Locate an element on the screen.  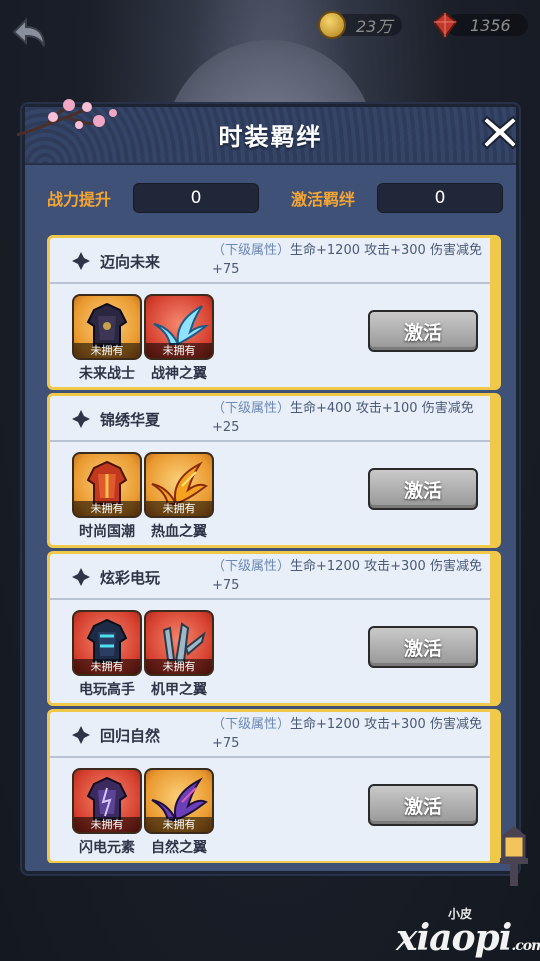
bond-card-header: 炫彩电玩 （下级属性）生命+1200 攻击+300 伤害减免+75 is located at coordinates (270, 577).